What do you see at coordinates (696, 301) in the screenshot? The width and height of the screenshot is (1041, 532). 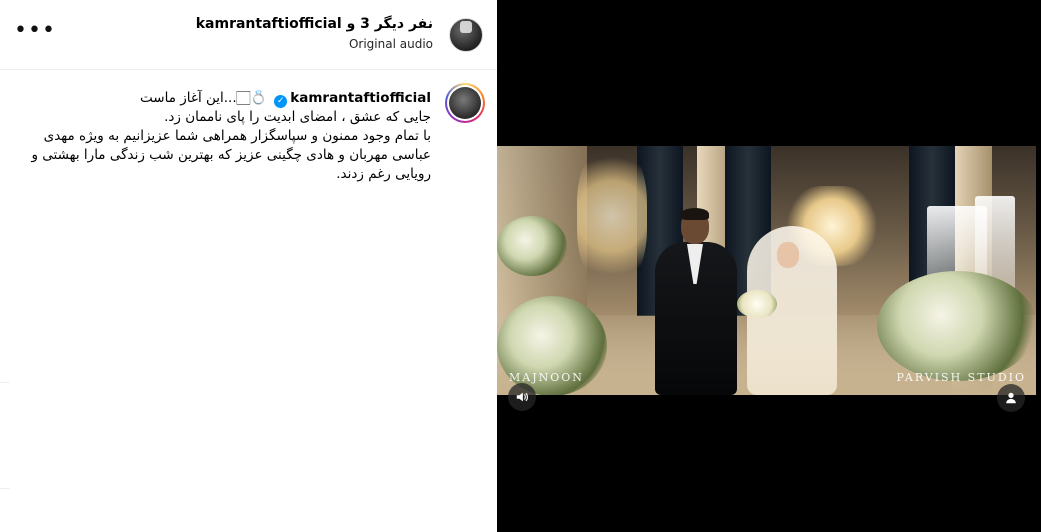 I see `groom-figure` at bounding box center [696, 301].